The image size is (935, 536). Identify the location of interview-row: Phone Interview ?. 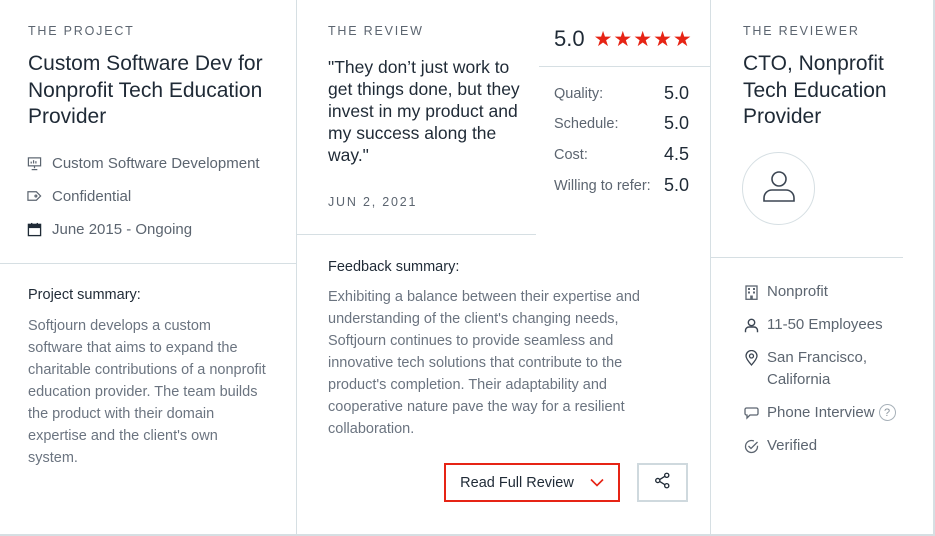
(819, 413).